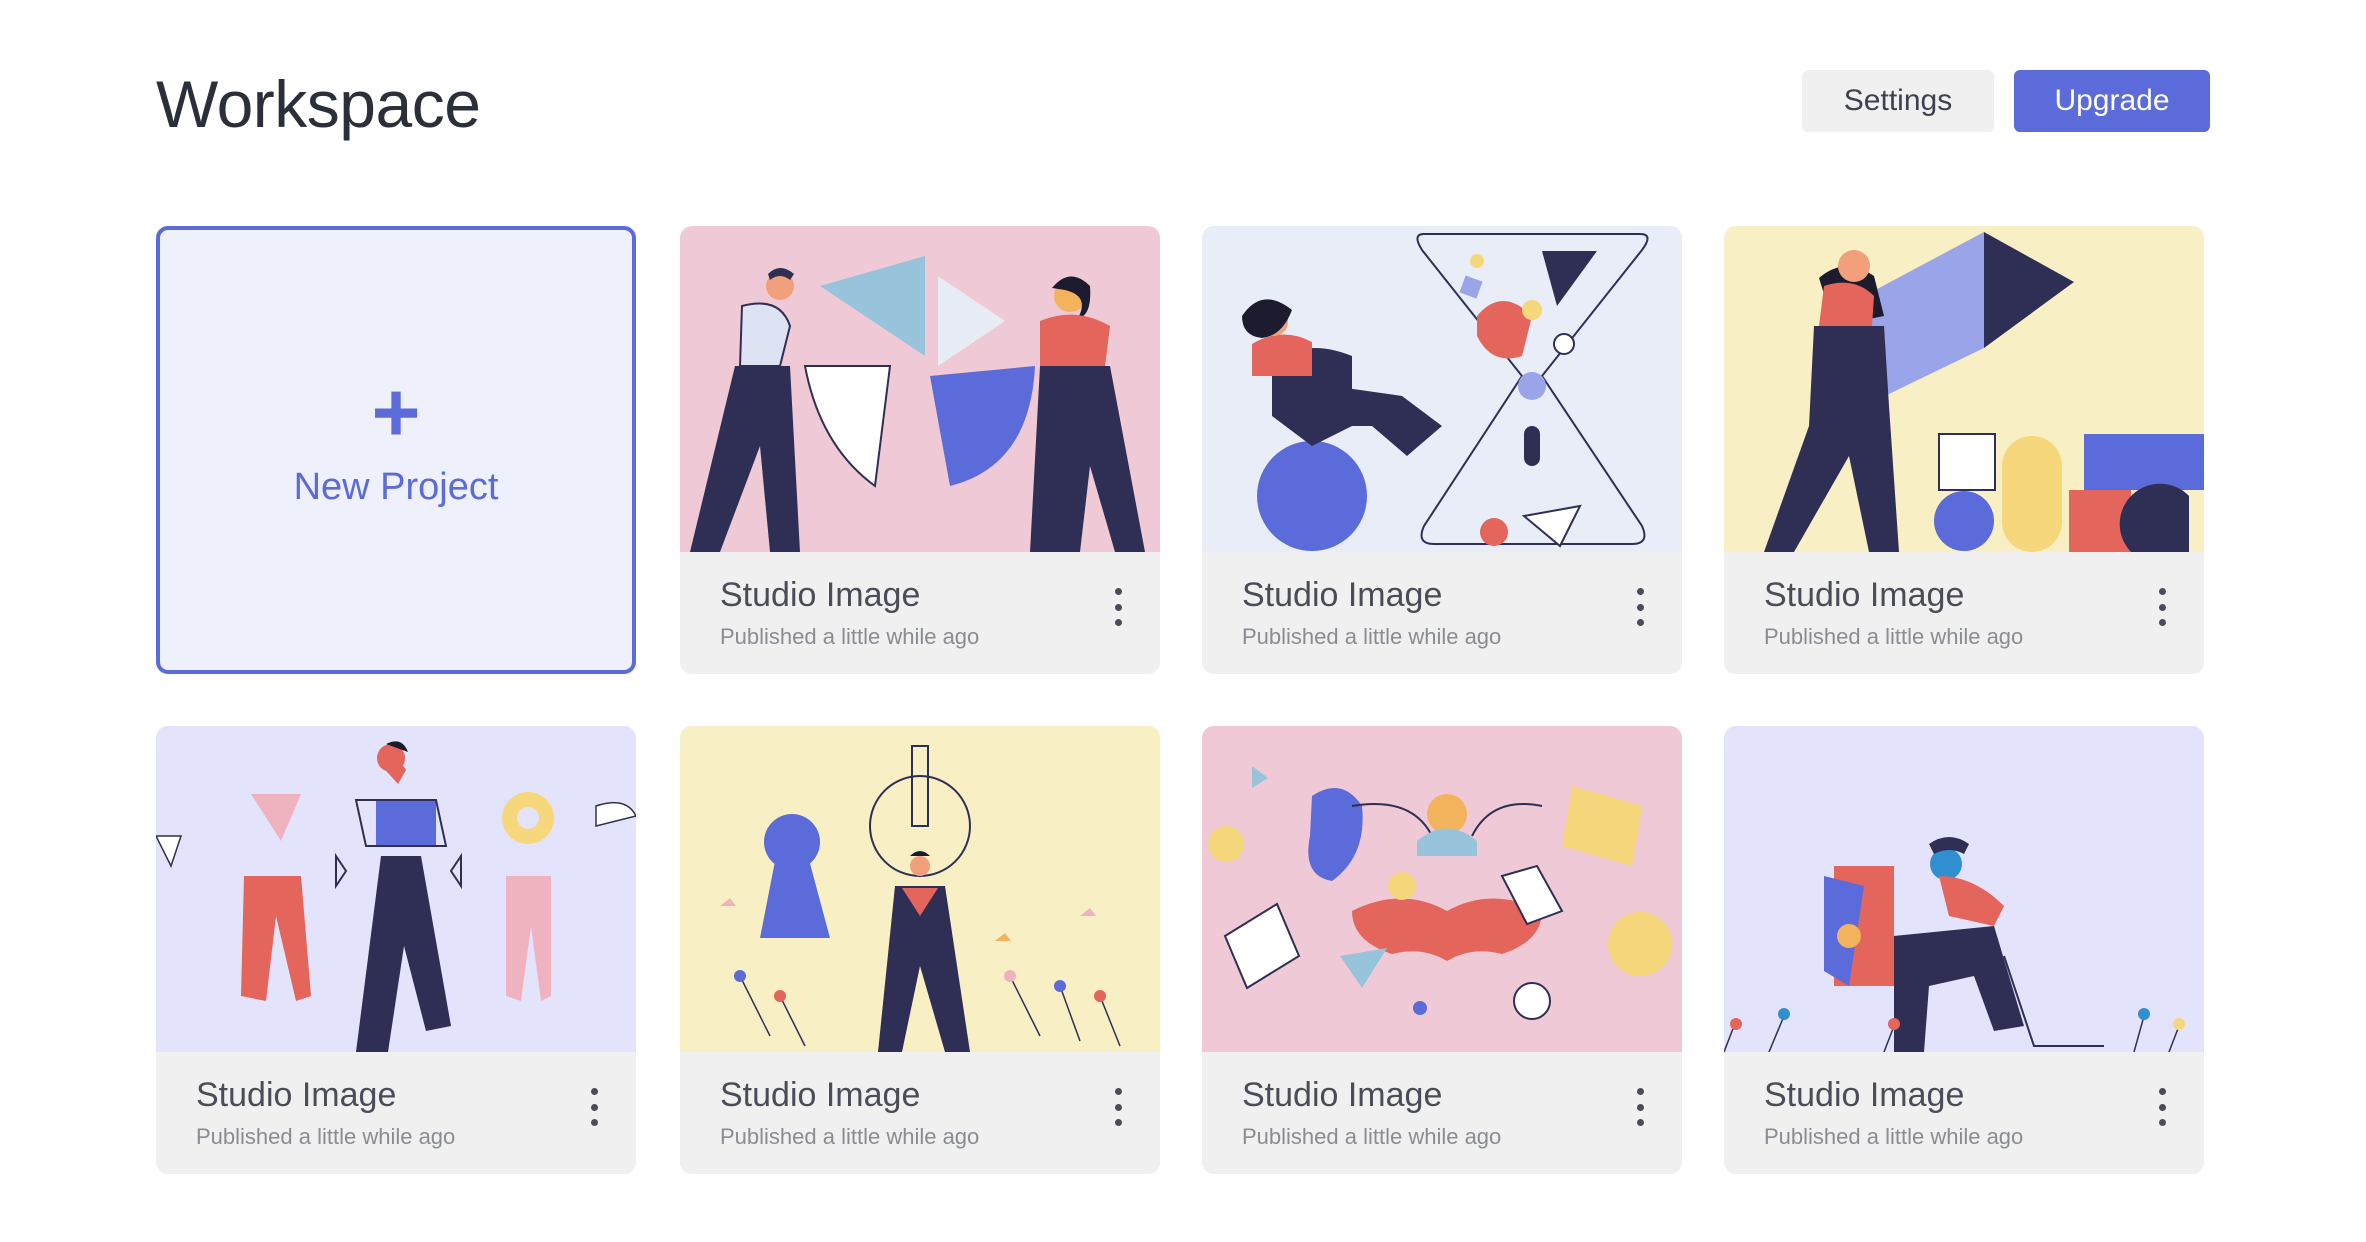 The width and height of the screenshot is (2366, 1242). I want to click on woman-carrying-shapes-illustration, so click(1964, 389).